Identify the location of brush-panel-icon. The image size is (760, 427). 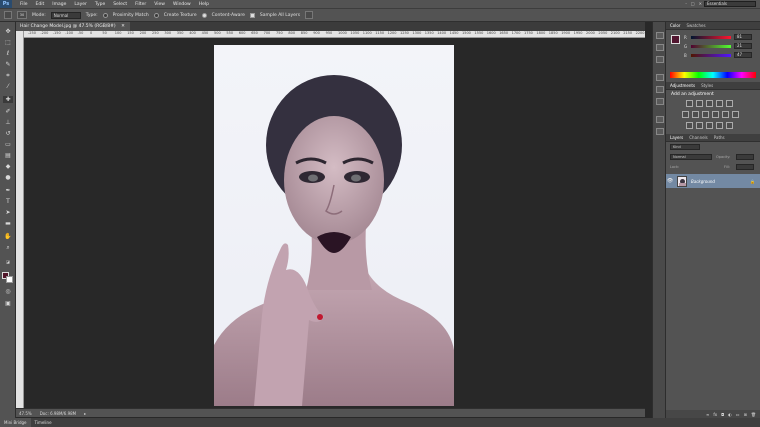
(660, 119).